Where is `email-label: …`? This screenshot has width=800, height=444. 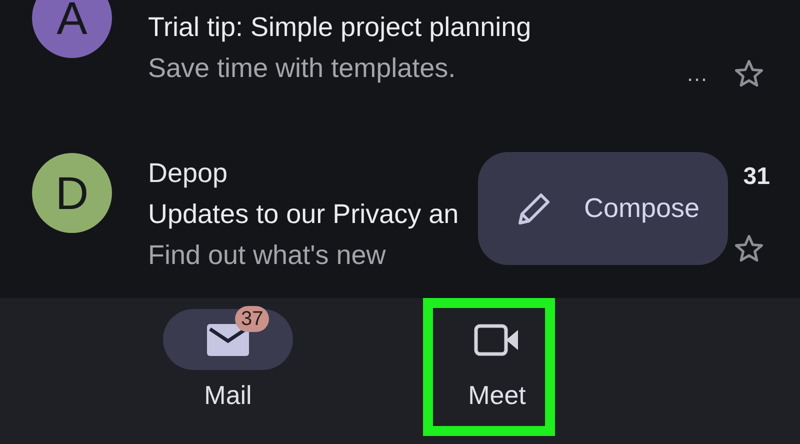 email-label: … is located at coordinates (697, 74).